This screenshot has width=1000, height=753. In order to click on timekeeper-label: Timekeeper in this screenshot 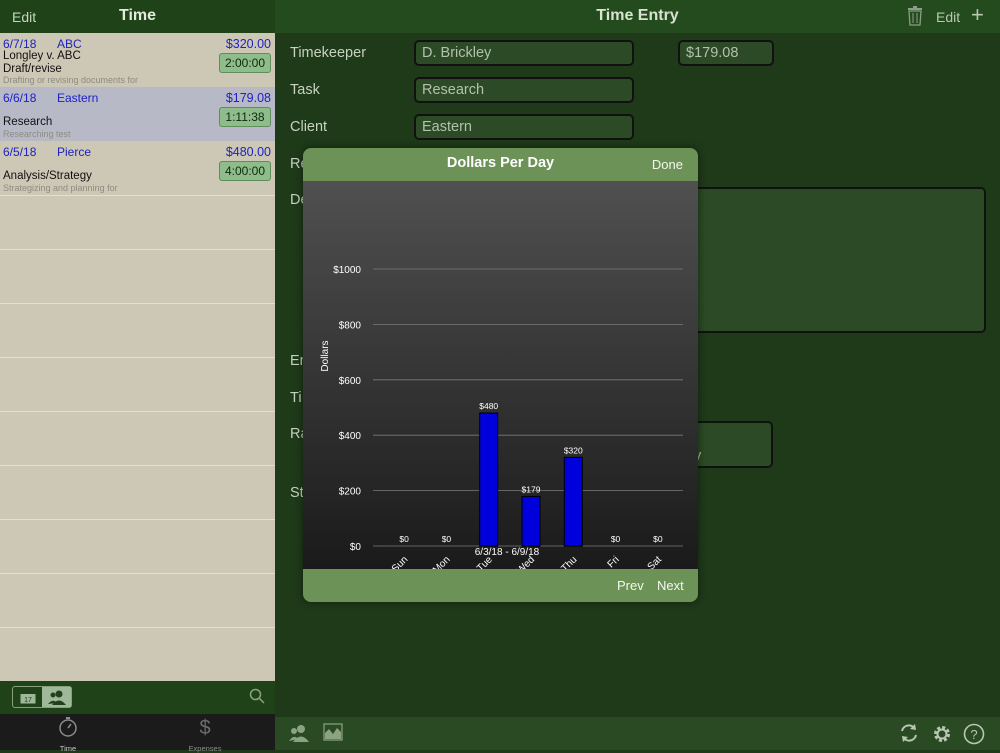, I will do `click(328, 53)`.